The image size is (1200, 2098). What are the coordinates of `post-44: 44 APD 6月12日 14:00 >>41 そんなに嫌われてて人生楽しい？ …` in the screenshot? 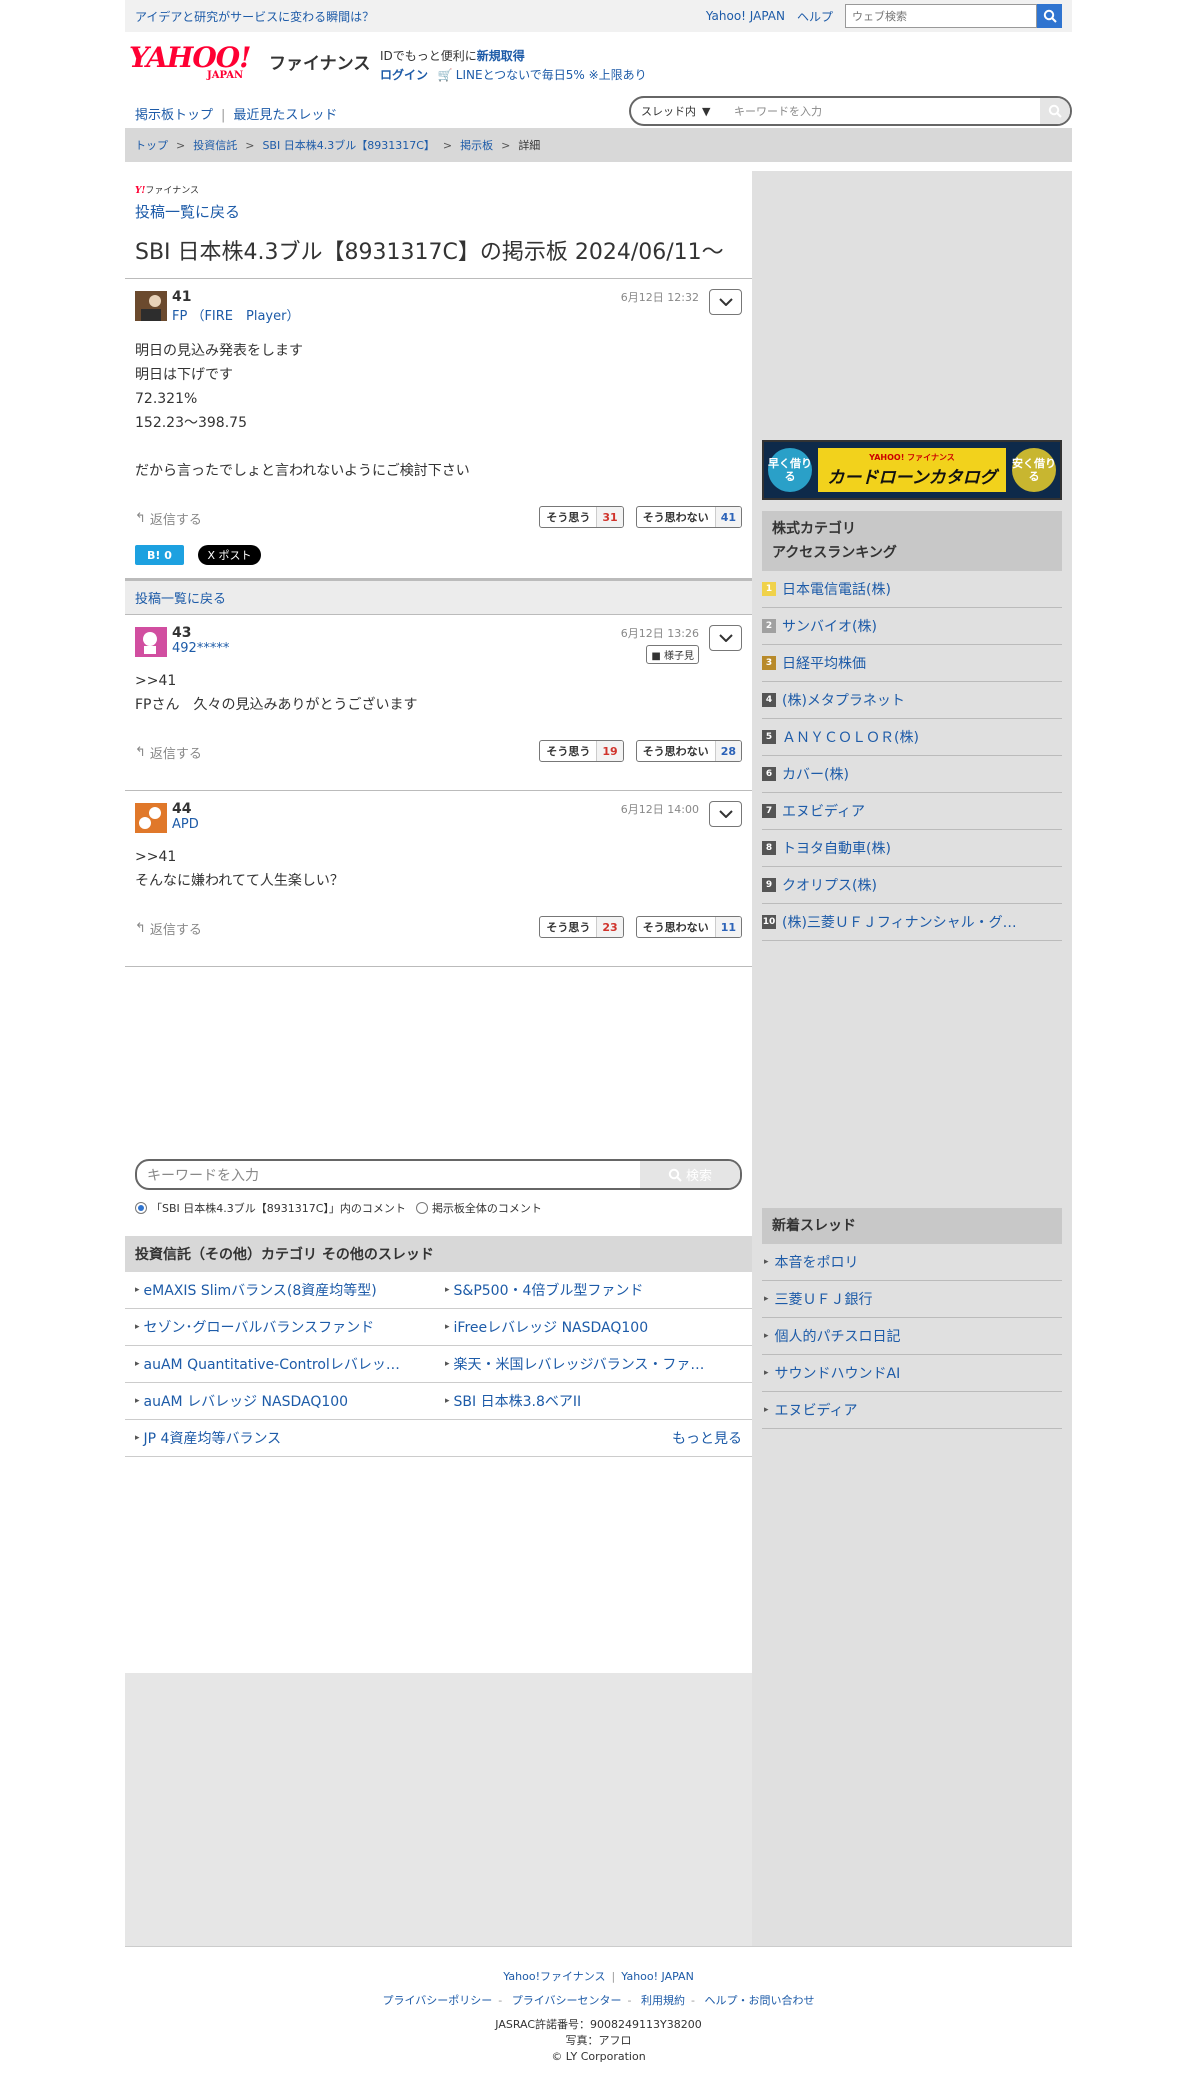 It's located at (438, 879).